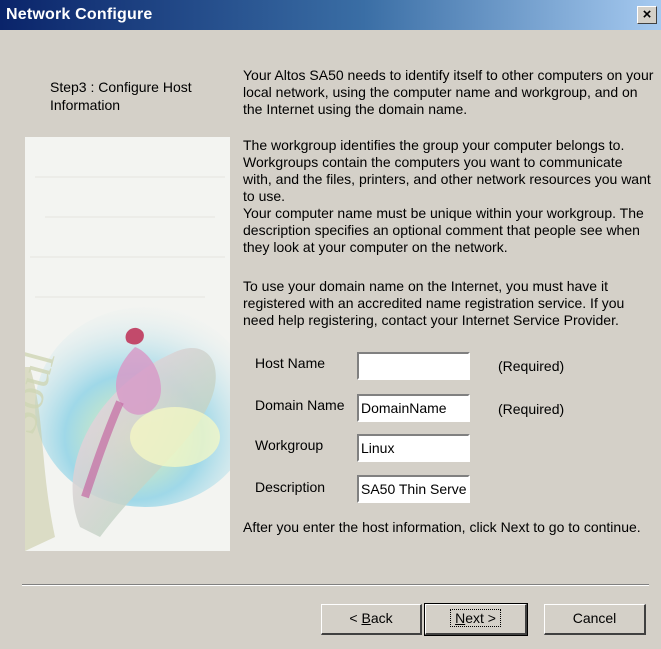 Image resolution: width=661 pixels, height=649 pixels. Describe the element at coordinates (300, 405) in the screenshot. I see `domain-name-label: Domain Name` at that location.